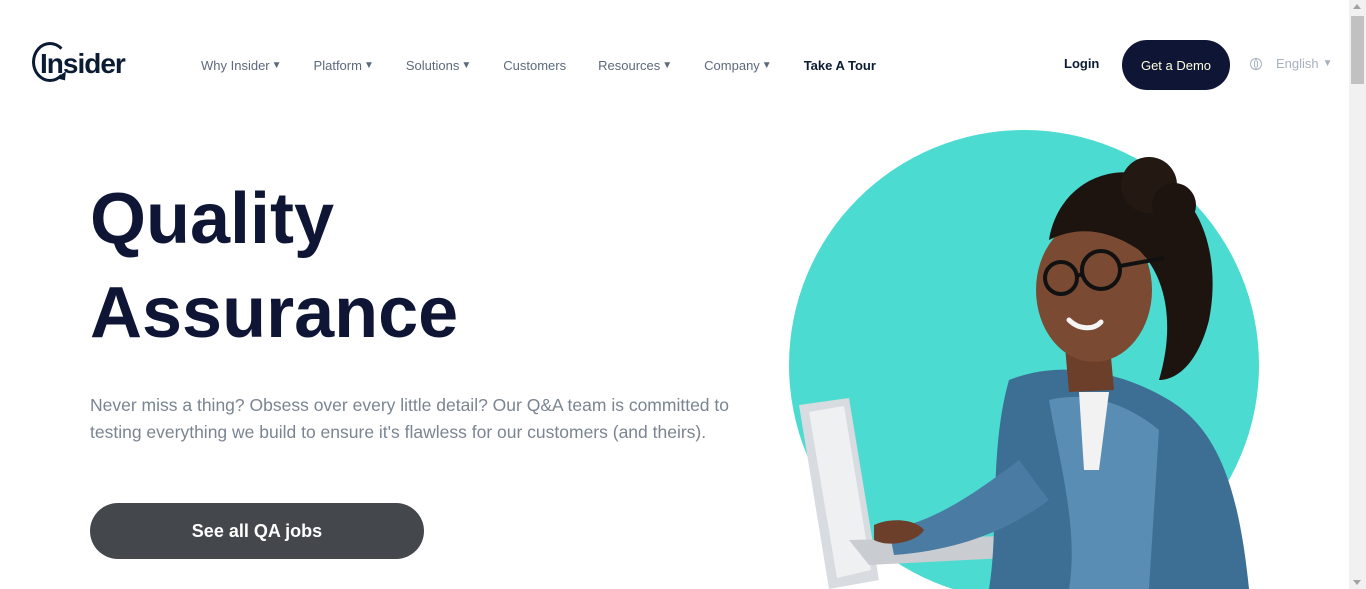 This screenshot has height=589, width=1366. I want to click on nav-label: Company, so click(732, 65).